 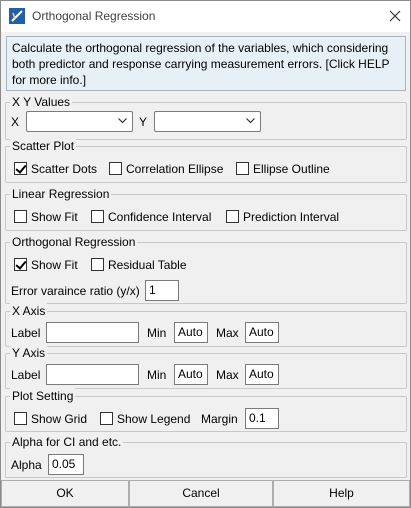 I want to click on alpha-label: Alpha, so click(x=26, y=465).